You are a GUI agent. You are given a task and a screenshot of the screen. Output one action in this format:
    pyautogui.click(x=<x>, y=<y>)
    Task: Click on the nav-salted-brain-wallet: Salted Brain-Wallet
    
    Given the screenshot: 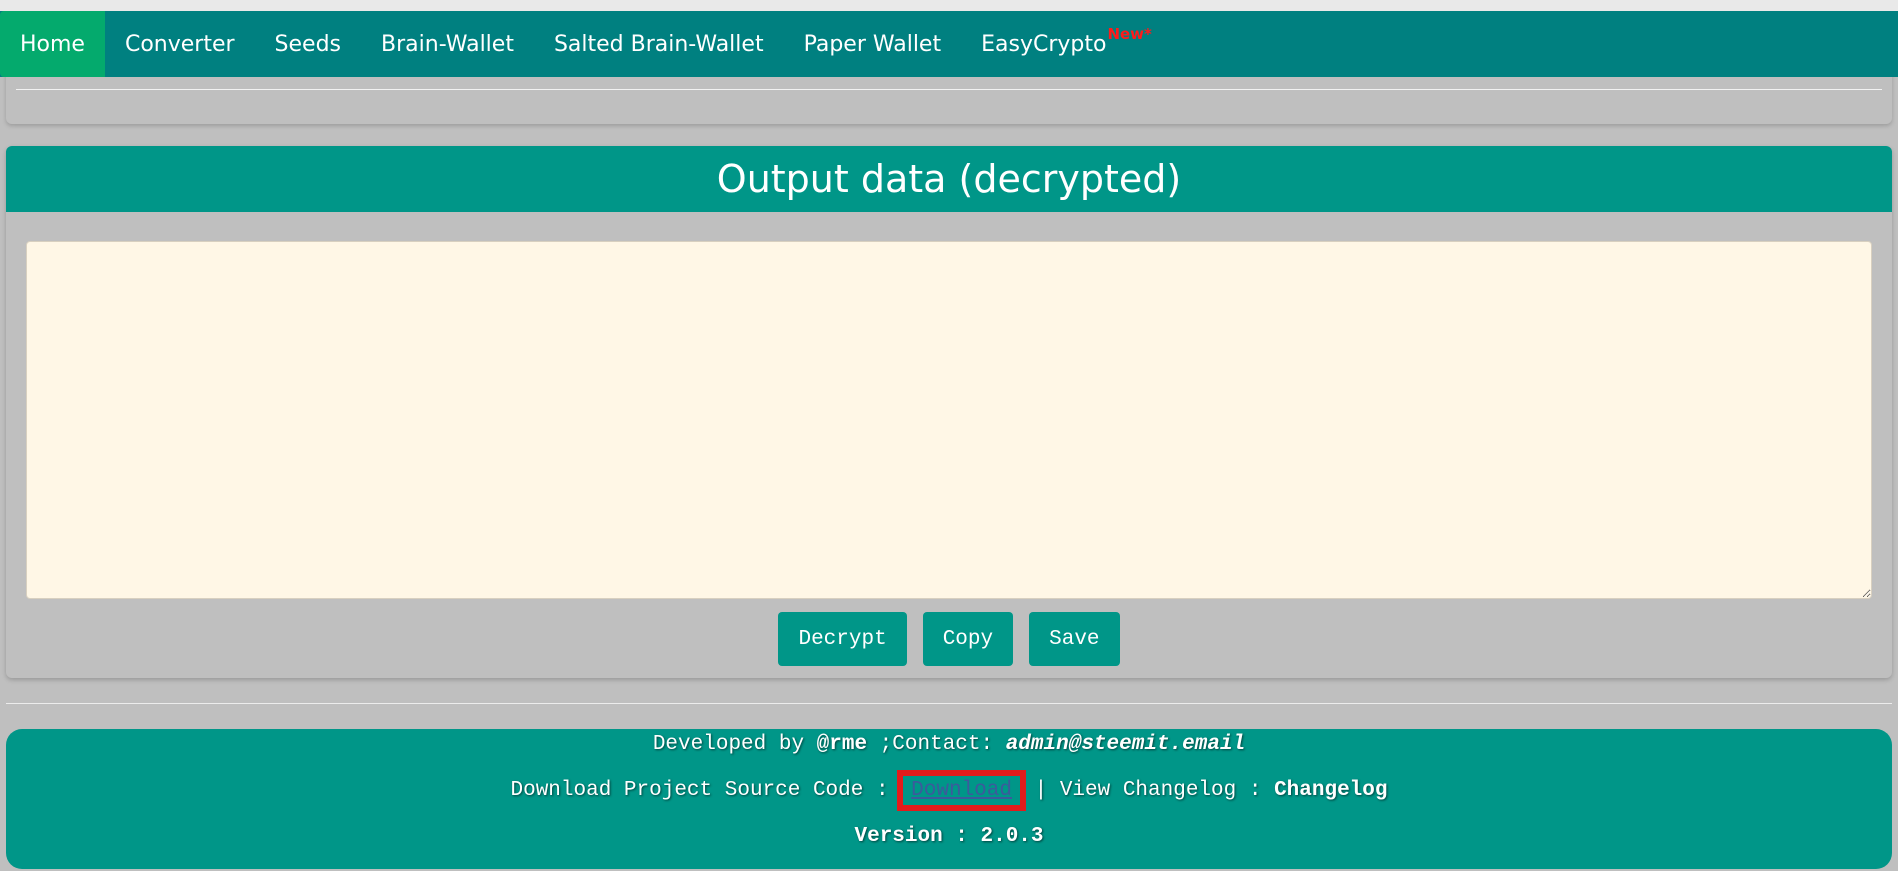 What is the action you would take?
    pyautogui.click(x=659, y=44)
    